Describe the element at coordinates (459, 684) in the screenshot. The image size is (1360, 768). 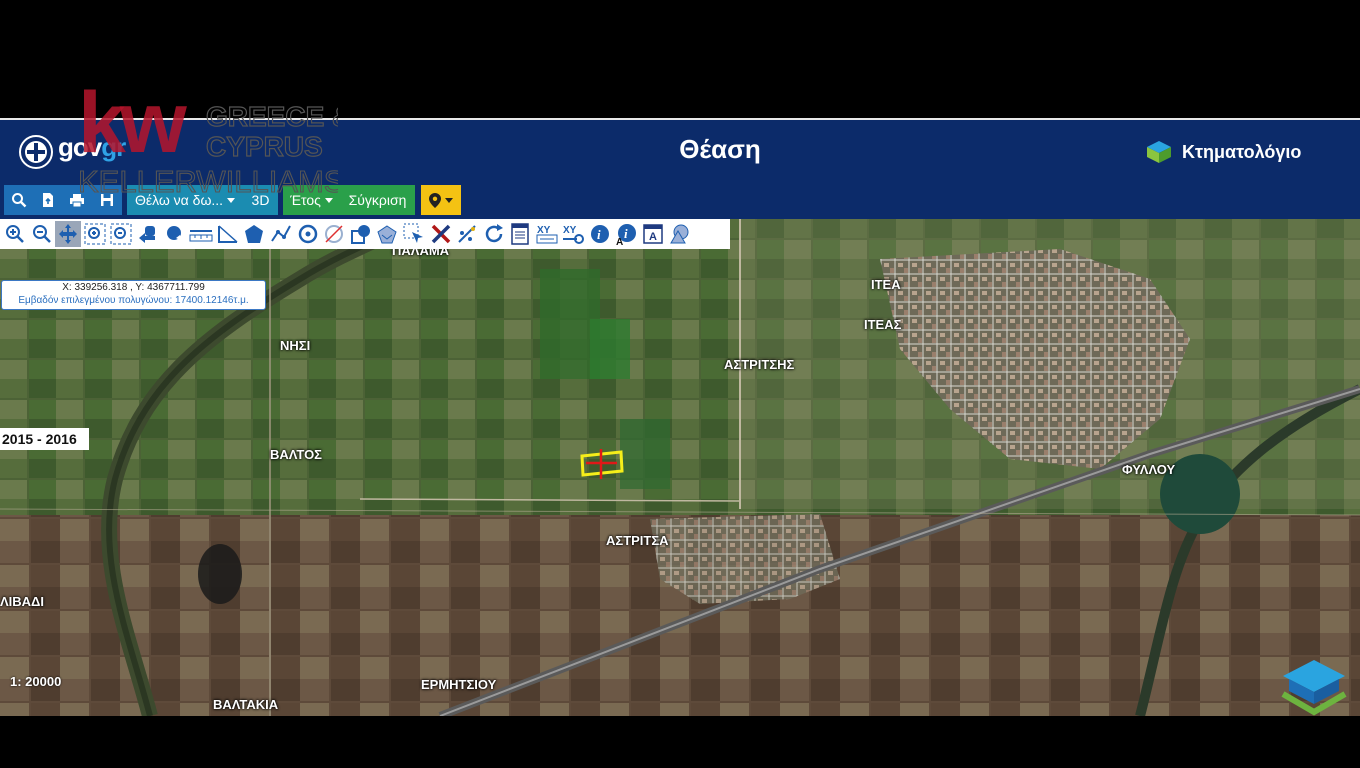
I see `map-label-ermitsiou: ΕΡΜΗΤΣΙΟΥ` at that location.